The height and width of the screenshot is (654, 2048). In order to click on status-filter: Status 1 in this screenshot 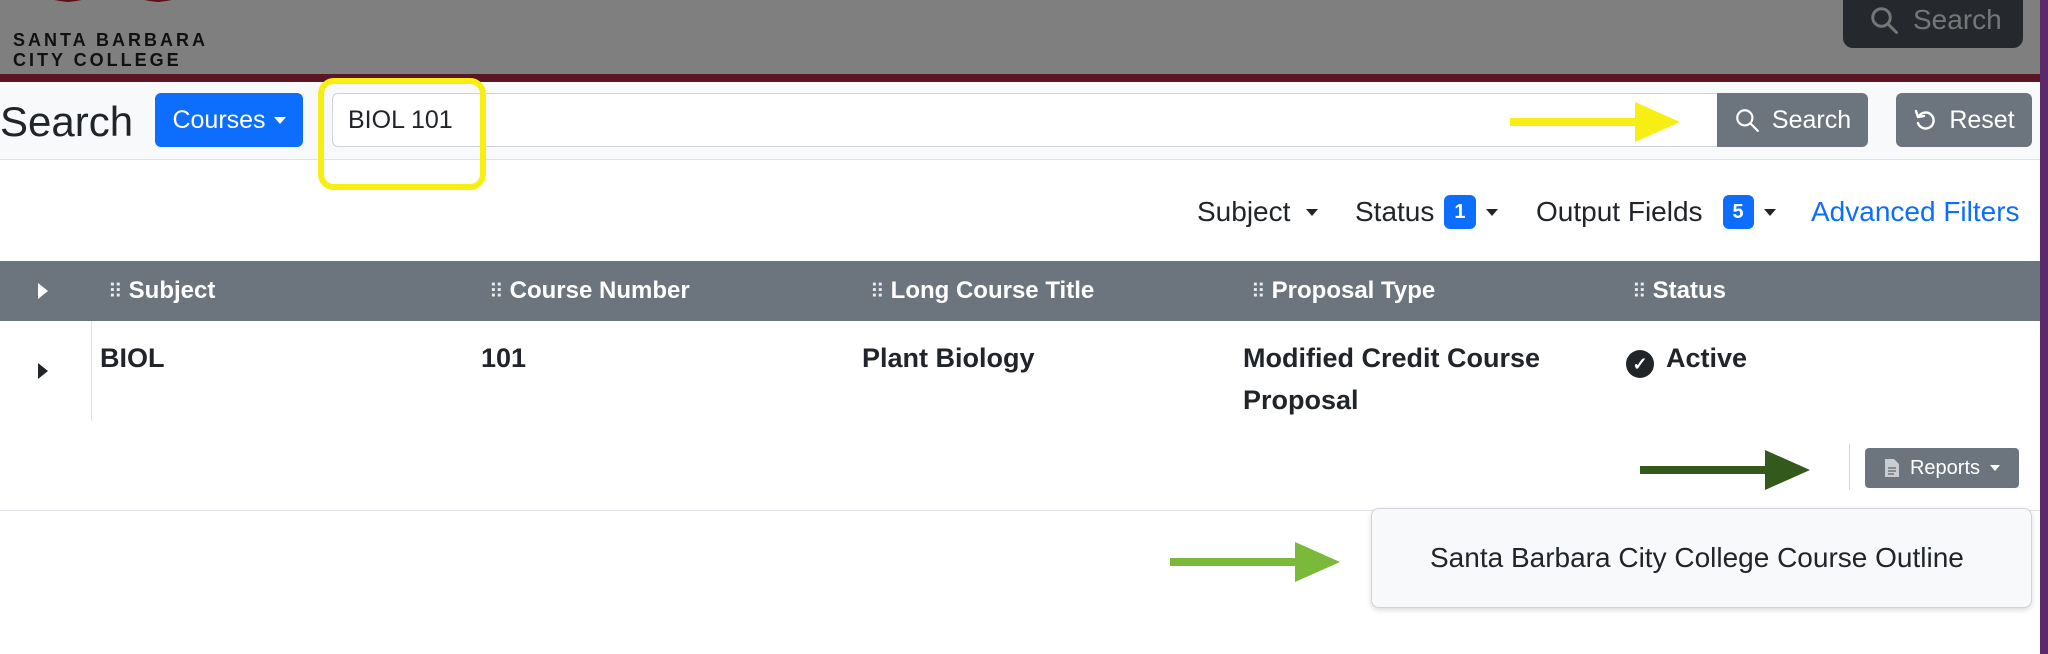, I will do `click(1426, 212)`.